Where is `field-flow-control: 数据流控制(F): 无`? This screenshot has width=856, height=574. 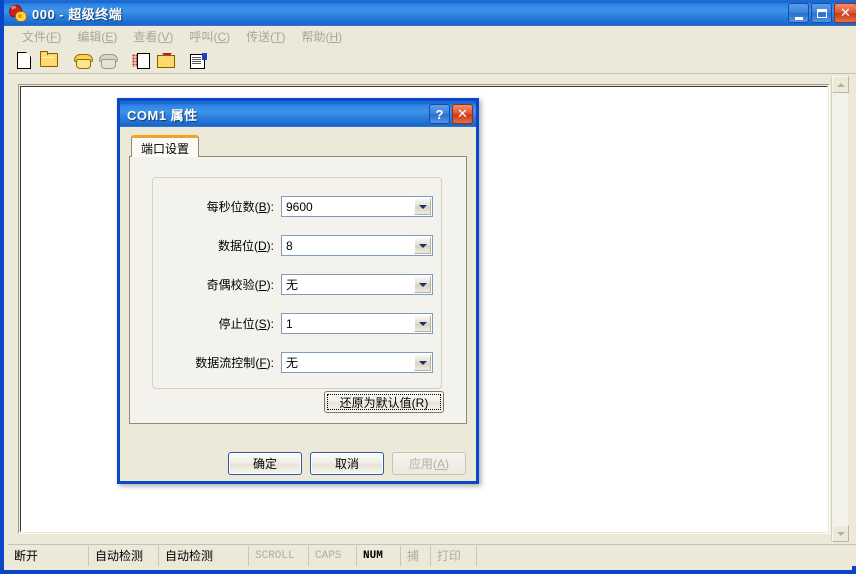
field-flow-control: 数据流控制(F): 无 is located at coordinates (298, 362).